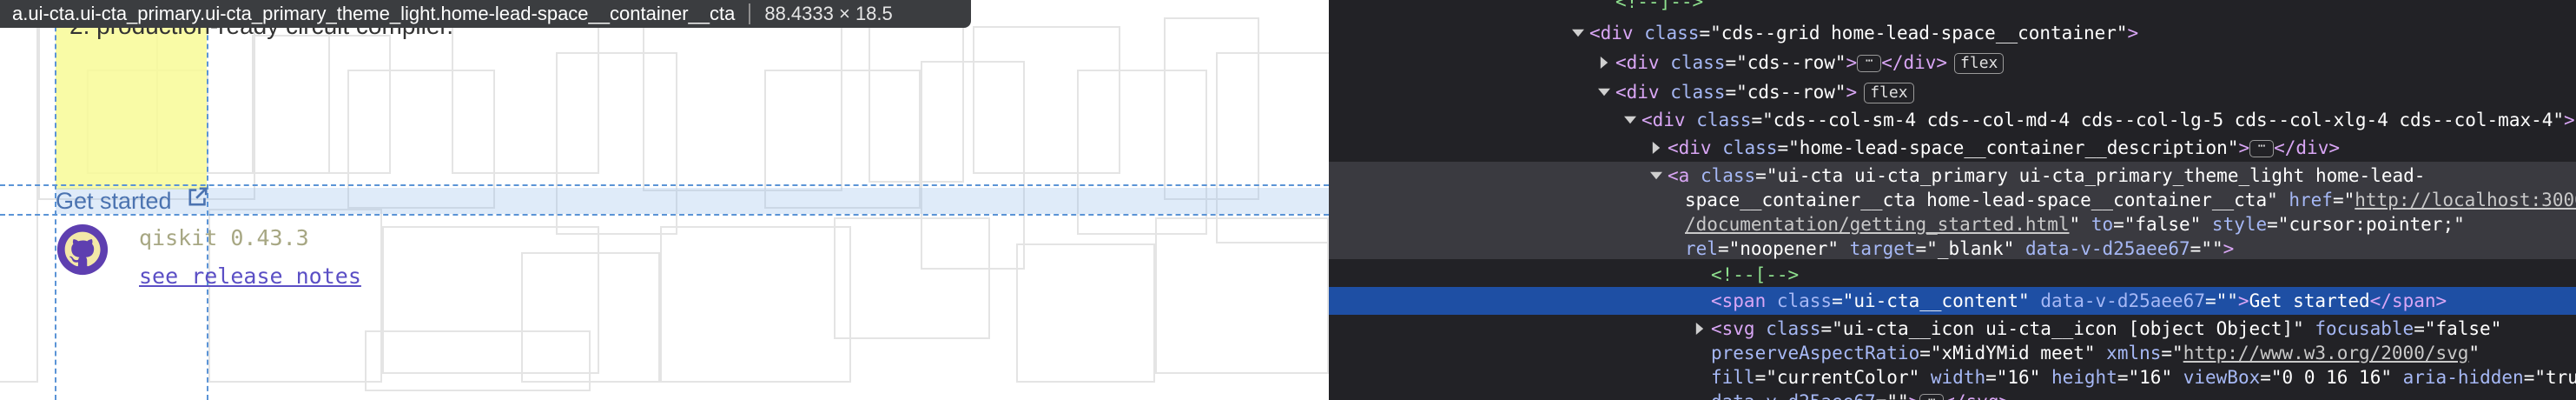 This screenshot has height=400, width=2576. Describe the element at coordinates (114, 201) in the screenshot. I see `get-started-link: Get started` at that location.